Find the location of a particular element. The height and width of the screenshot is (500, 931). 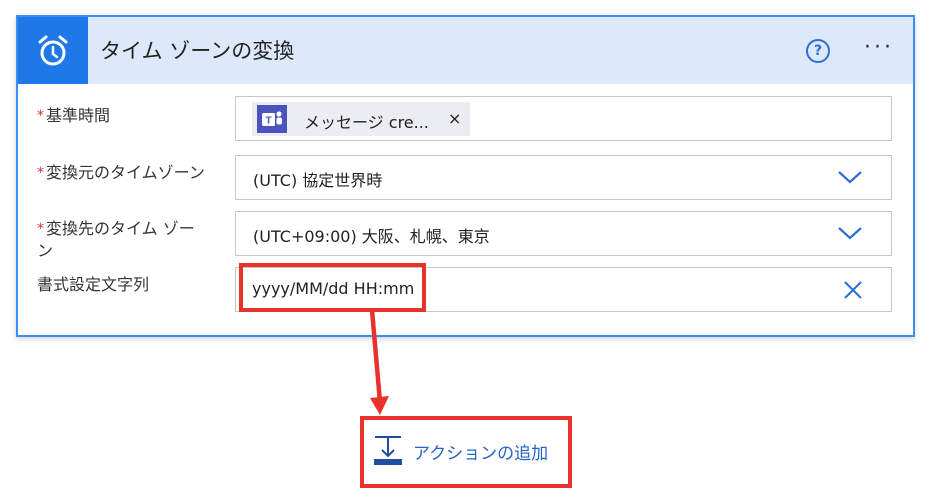

destination-timezone-dropdown: (UTC+09:00) 大阪、札幌、東京 is located at coordinates (563, 233).